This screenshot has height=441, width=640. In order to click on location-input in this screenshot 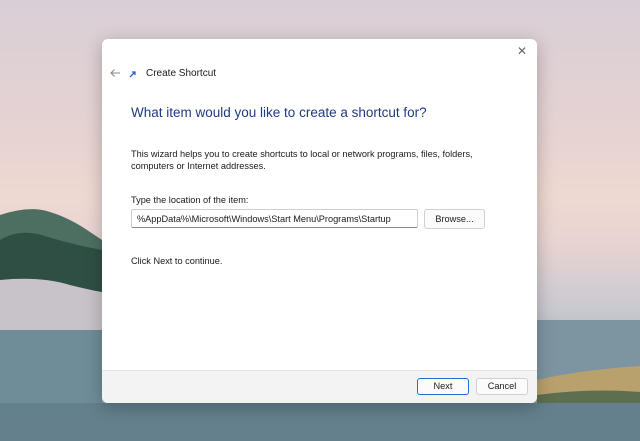, I will do `click(274, 218)`.